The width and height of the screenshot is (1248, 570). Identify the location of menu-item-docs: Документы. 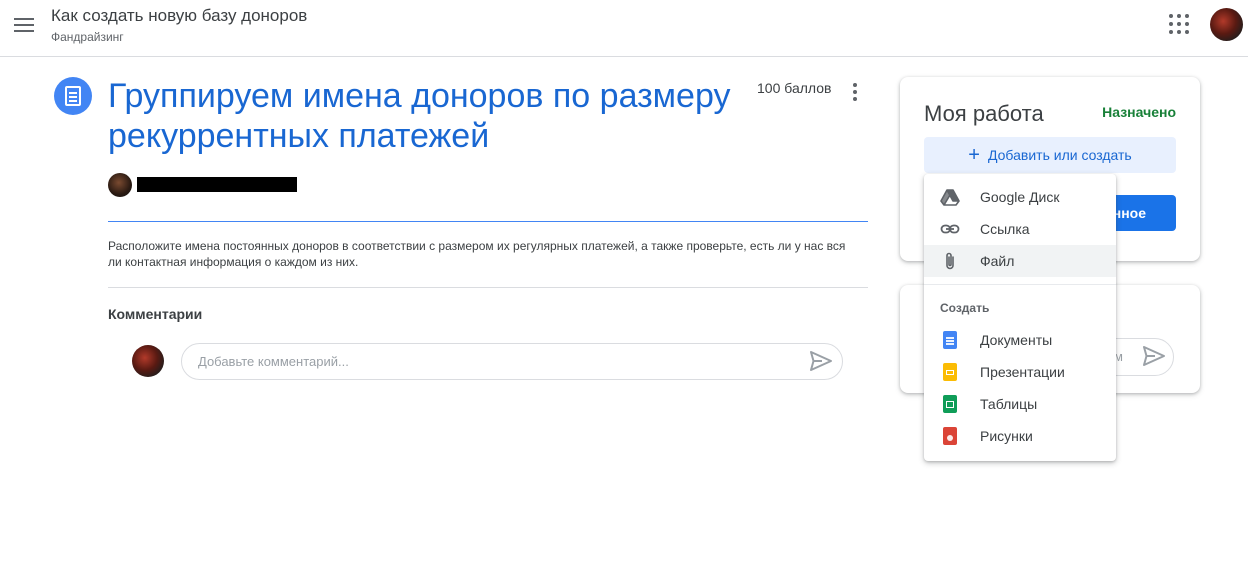
(1020, 340).